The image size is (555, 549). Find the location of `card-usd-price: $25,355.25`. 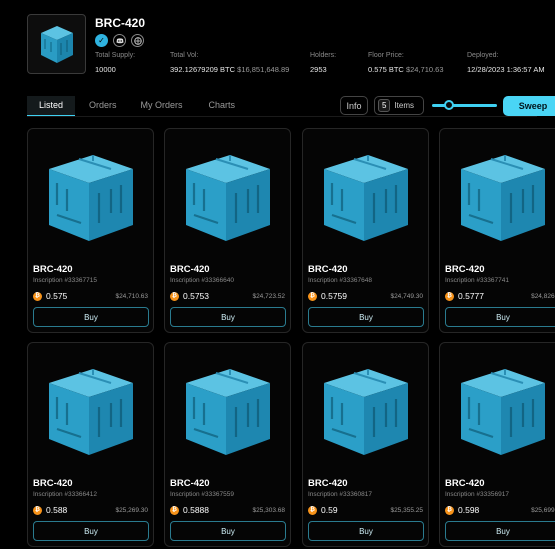

card-usd-price: $25,355.25 is located at coordinates (406, 510).